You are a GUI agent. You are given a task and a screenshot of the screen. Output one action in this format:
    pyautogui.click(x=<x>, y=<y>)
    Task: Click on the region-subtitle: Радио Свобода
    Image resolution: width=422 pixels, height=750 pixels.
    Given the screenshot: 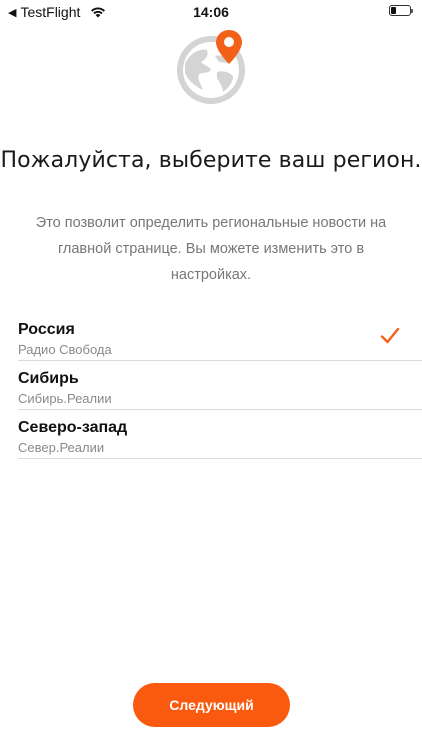 What is the action you would take?
    pyautogui.click(x=65, y=349)
    